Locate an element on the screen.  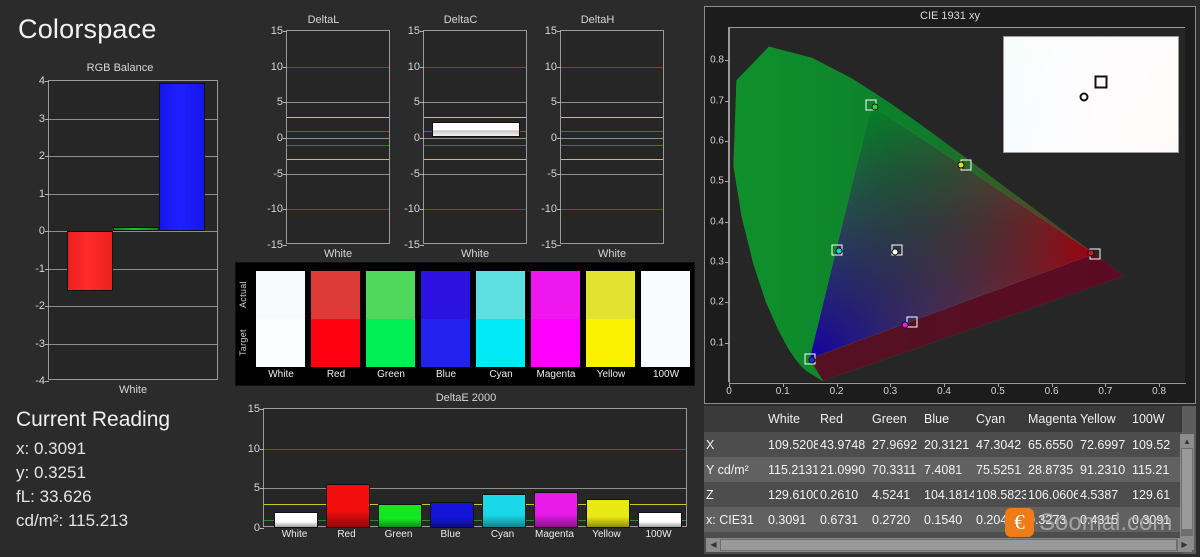
gamut-measured-marker-red is located at coordinates (1091, 253).